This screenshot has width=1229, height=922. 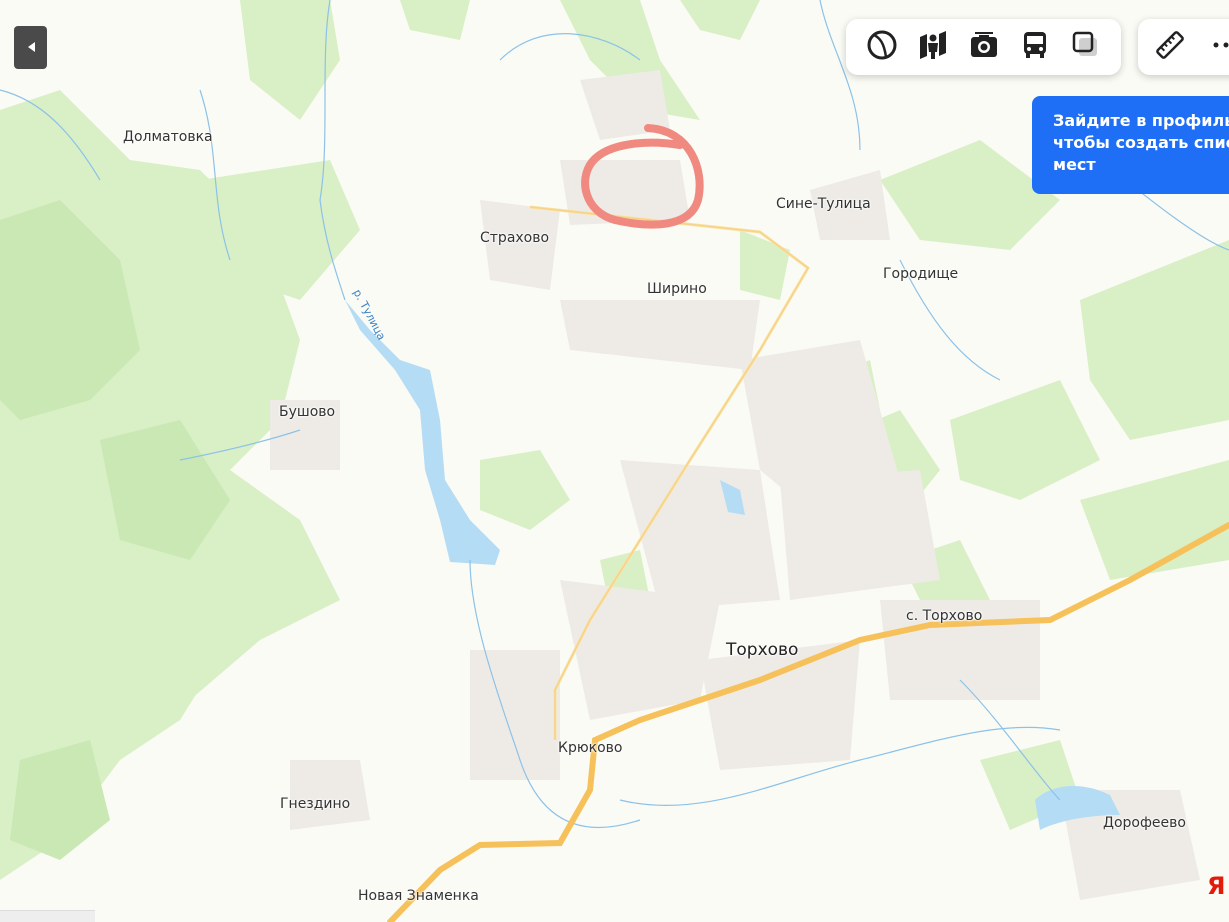 I want to click on place-dorofeevo: Дорофеево, so click(x=1144, y=823).